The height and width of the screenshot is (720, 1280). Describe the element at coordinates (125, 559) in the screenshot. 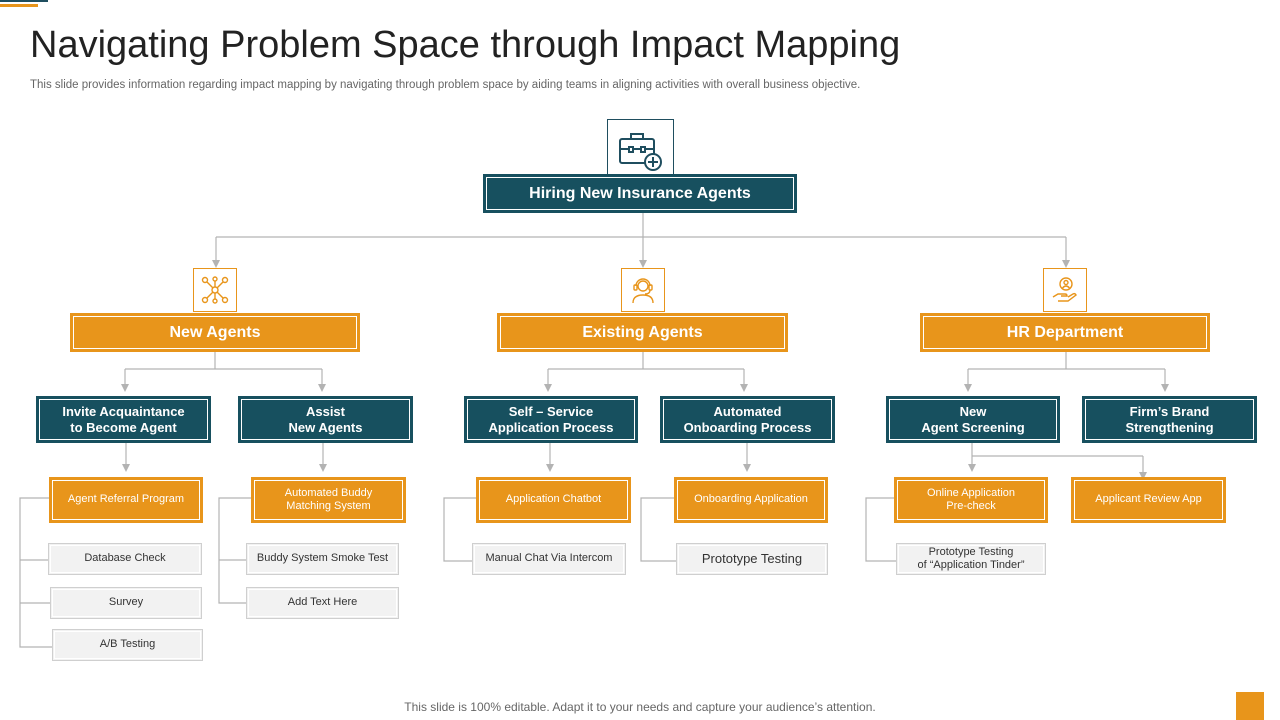

I see `test-item: Database Check` at that location.